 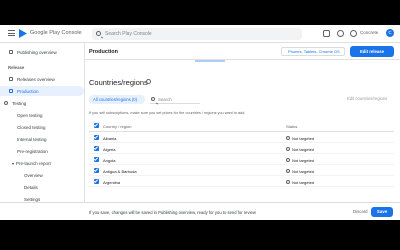 I want to click on play-console-logo, so click(x=23, y=33).